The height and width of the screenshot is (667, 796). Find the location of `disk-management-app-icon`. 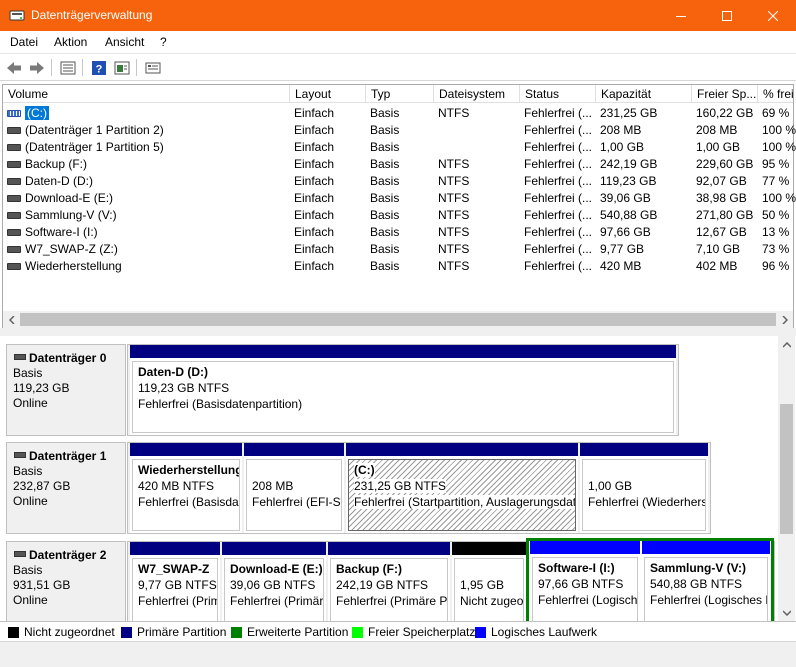

disk-management-app-icon is located at coordinates (17, 15).